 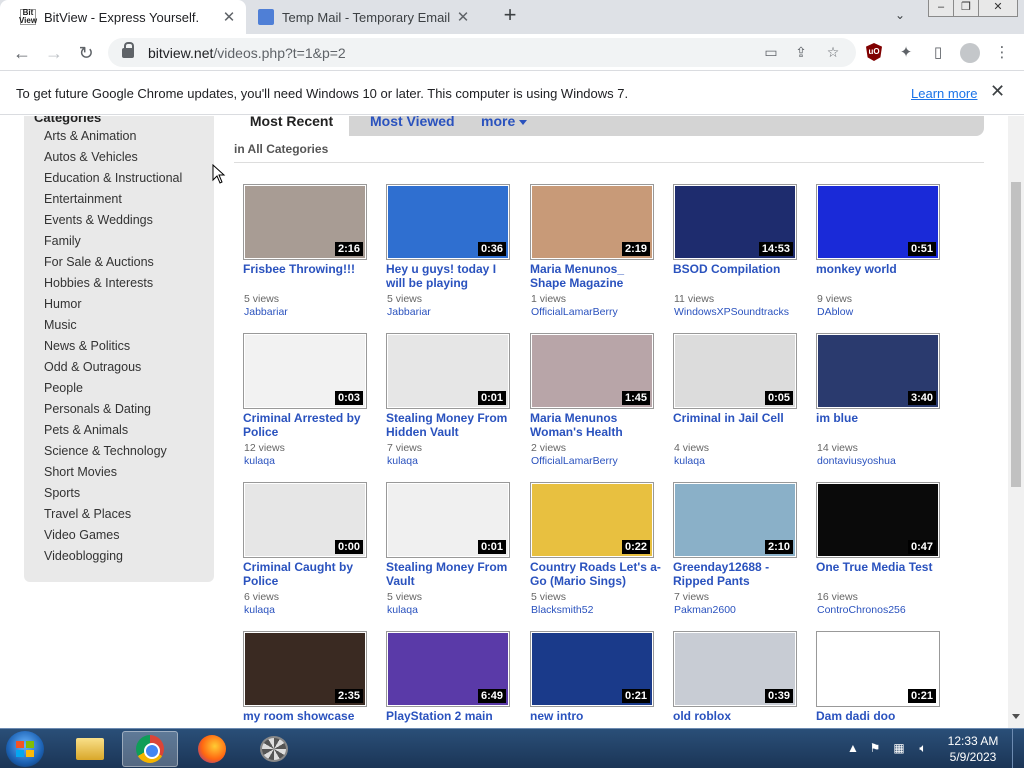 I want to click on scrollbar-thumb, so click(x=1016, y=334).